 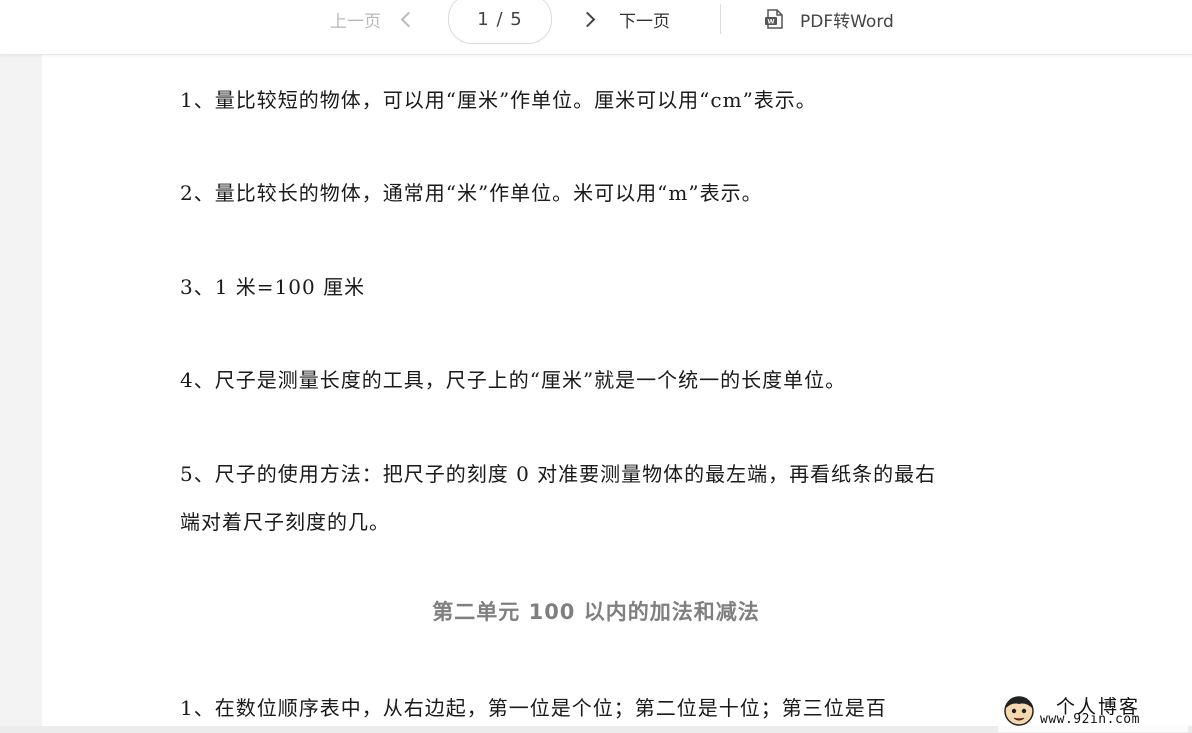 What do you see at coordinates (500, 22) in the screenshot?
I see `page-indicator: 1 / 5` at bounding box center [500, 22].